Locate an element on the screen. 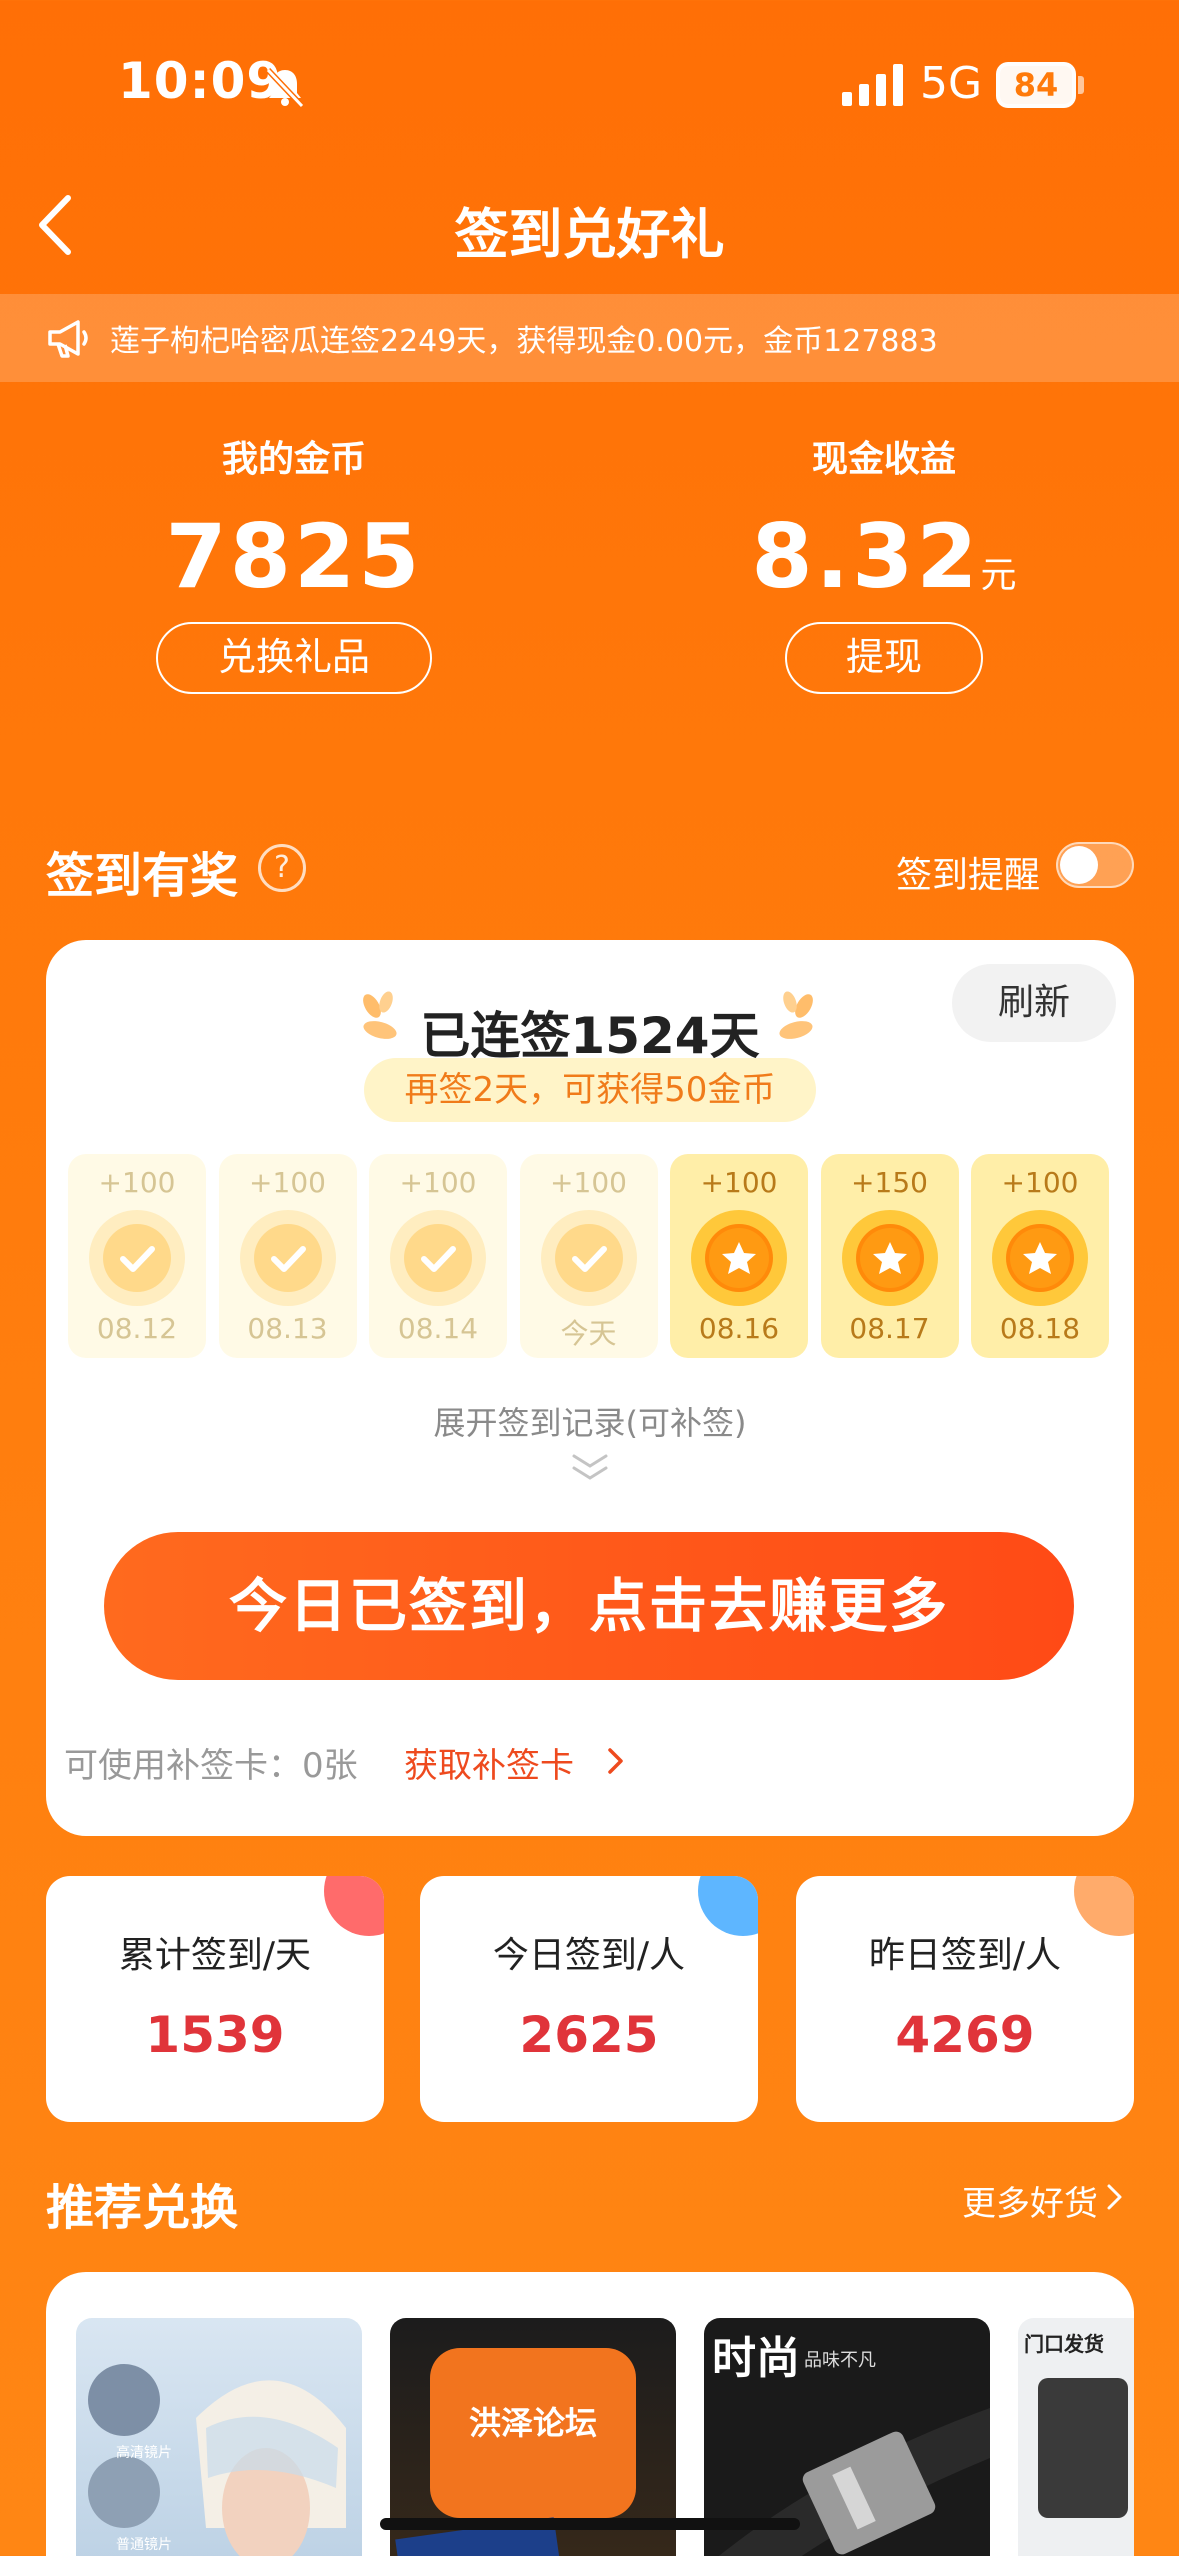 This screenshot has width=1179, height=2556. stat-value: 1539 is located at coordinates (215, 2035).